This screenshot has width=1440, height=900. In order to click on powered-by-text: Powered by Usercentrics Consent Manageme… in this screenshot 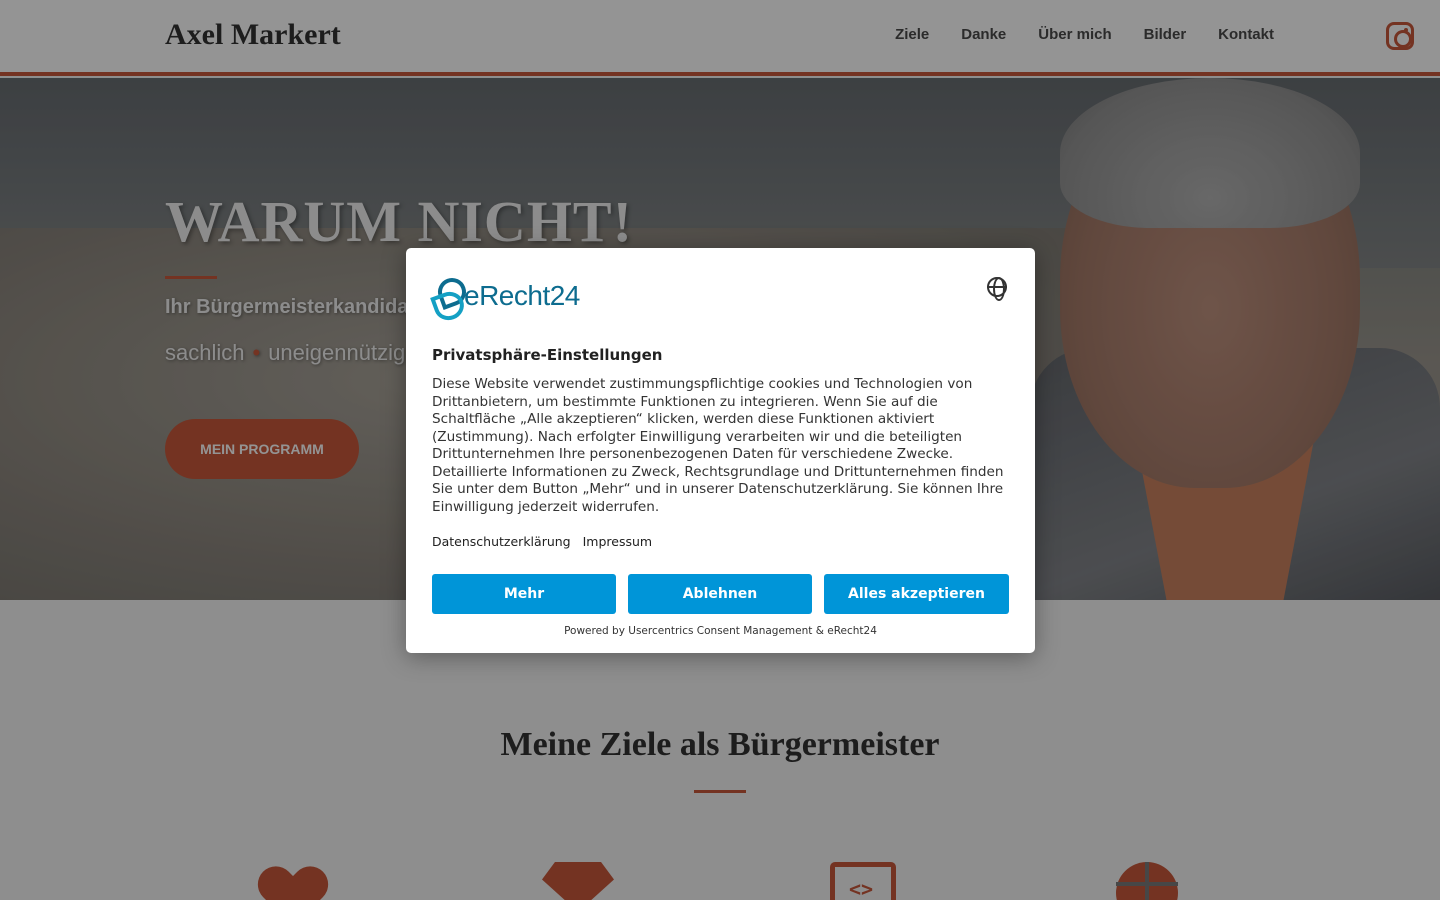, I will do `click(720, 631)`.